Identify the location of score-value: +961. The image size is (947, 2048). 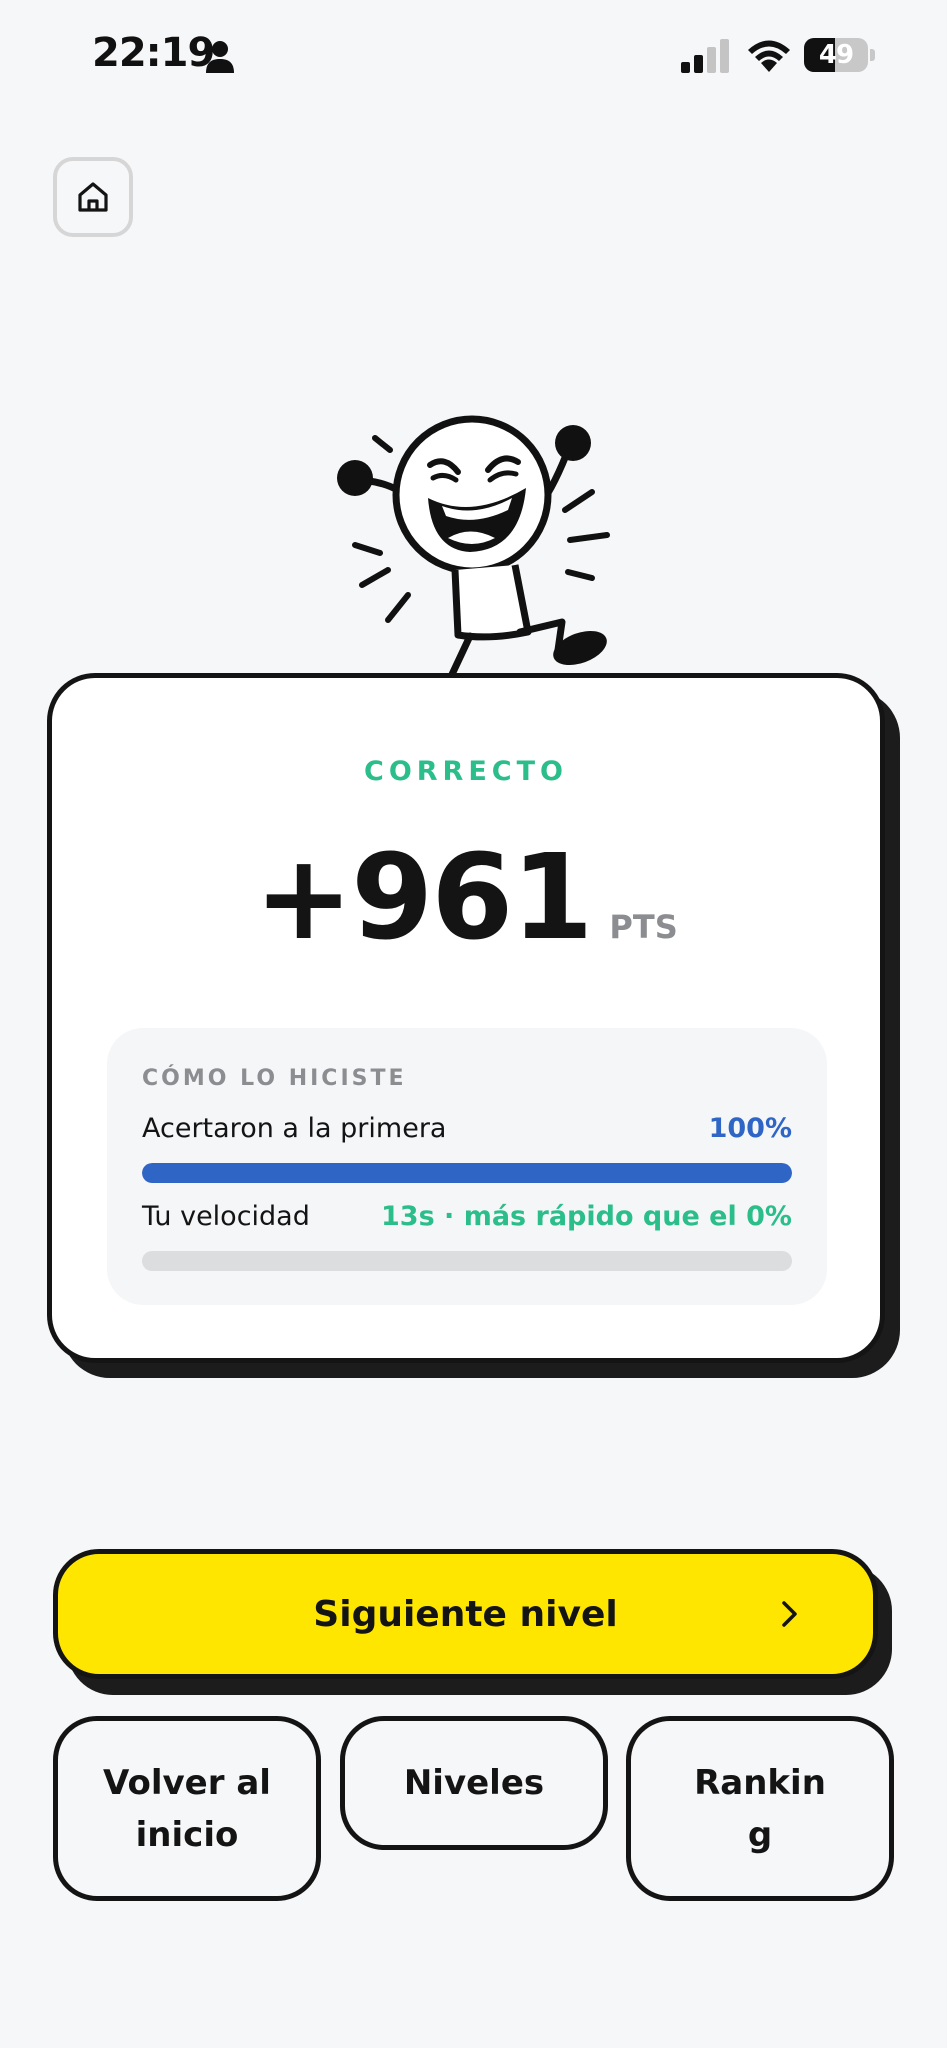
(423, 897).